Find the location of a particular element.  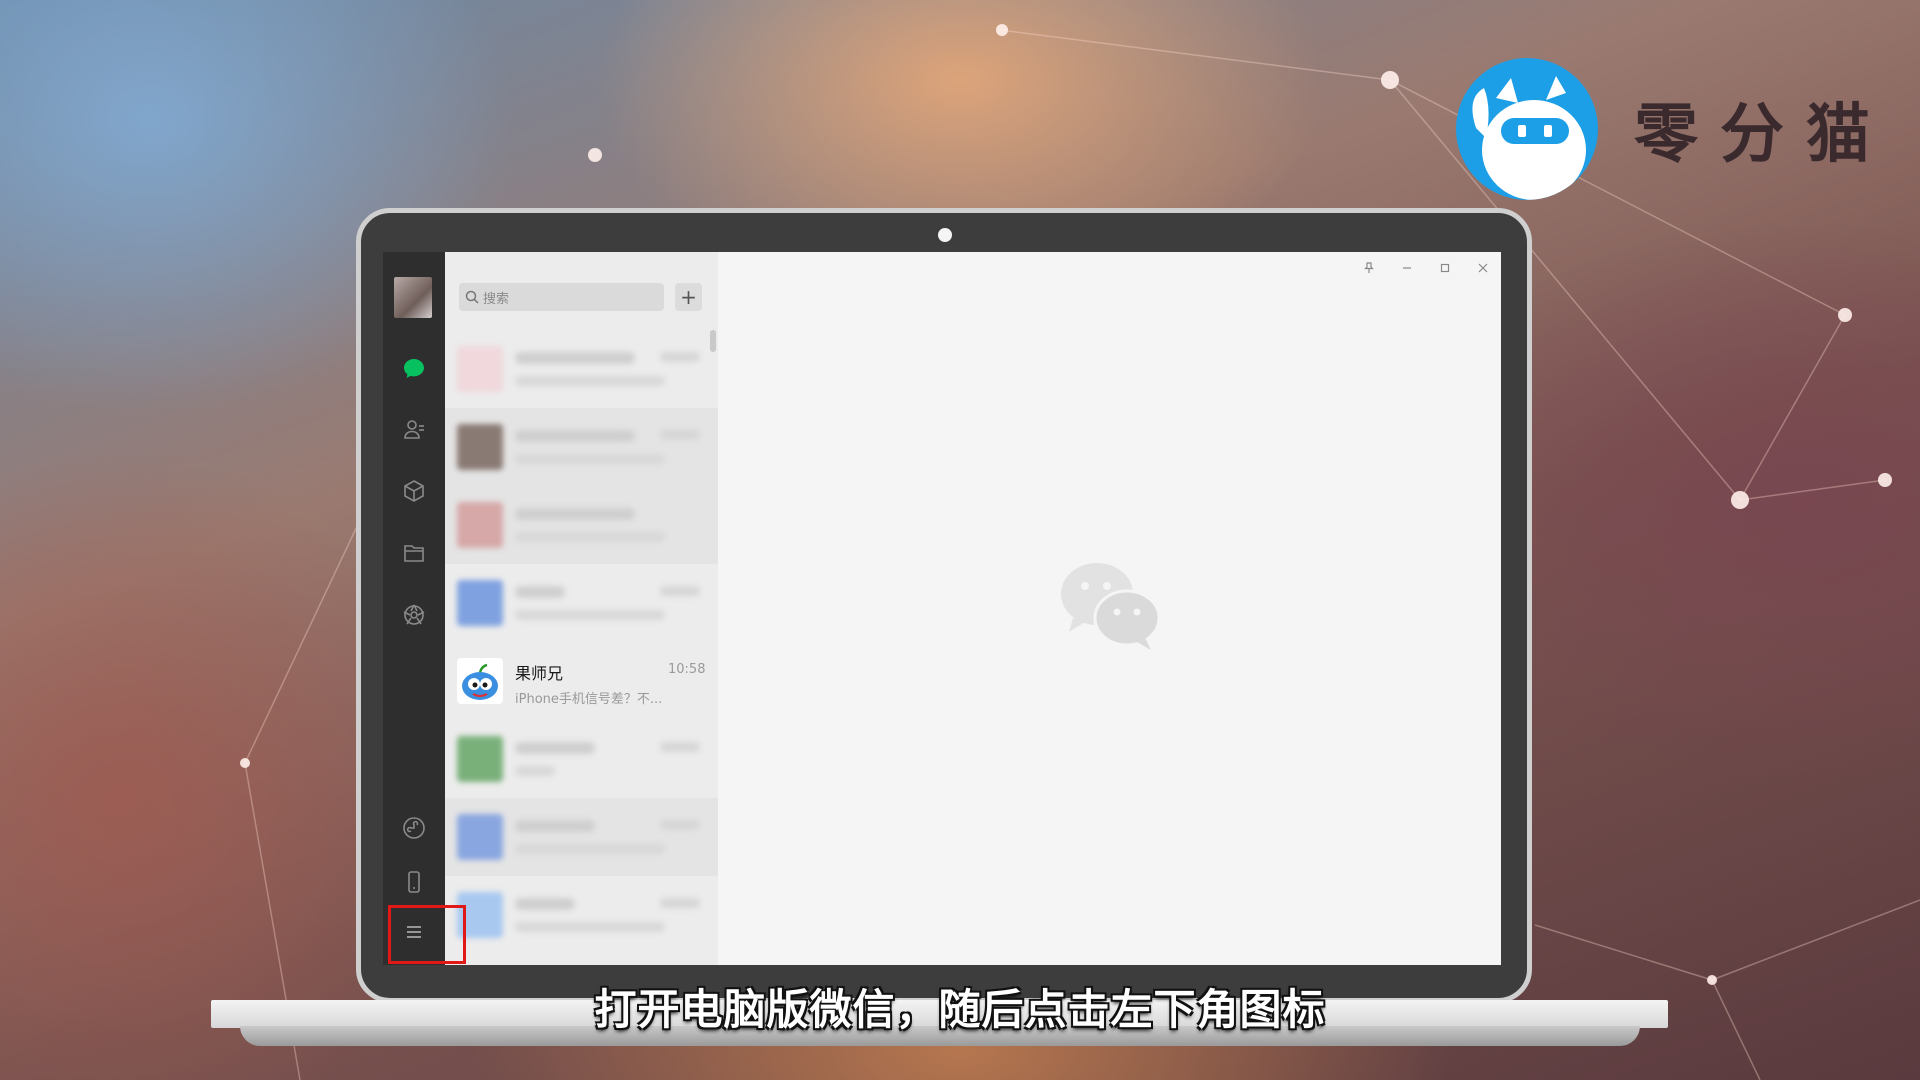

chat-icon is located at coordinates (414, 369).